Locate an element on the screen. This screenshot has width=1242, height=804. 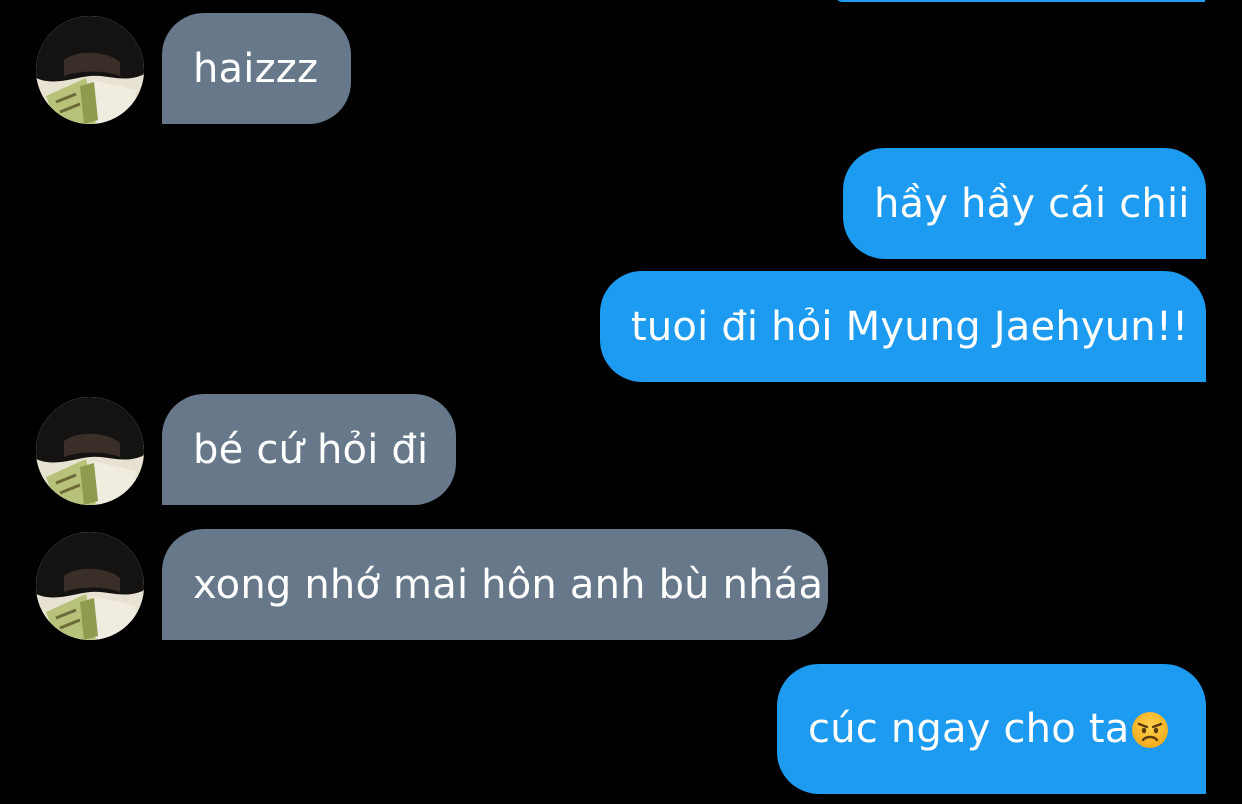
message-bubble-incoming: bé cứ hỏi đi is located at coordinates (309, 449).